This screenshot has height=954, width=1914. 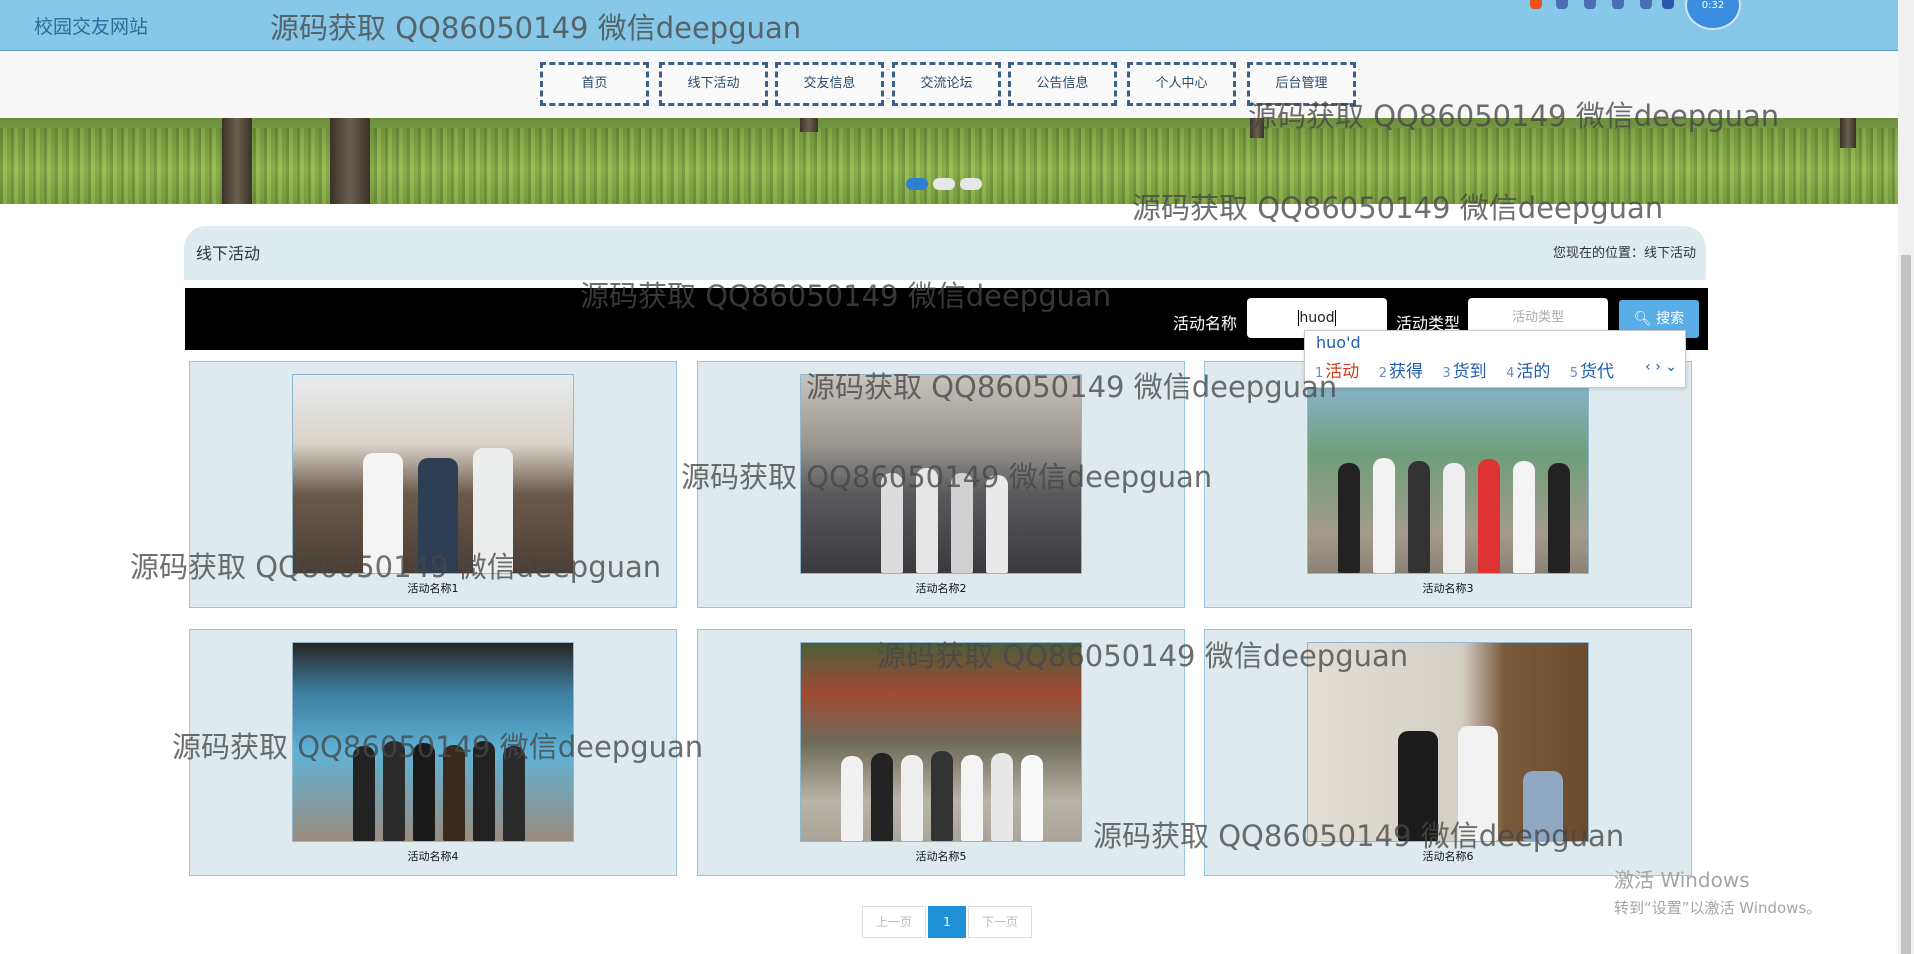 I want to click on nav-offline-activities: 线下活动, so click(x=713, y=84).